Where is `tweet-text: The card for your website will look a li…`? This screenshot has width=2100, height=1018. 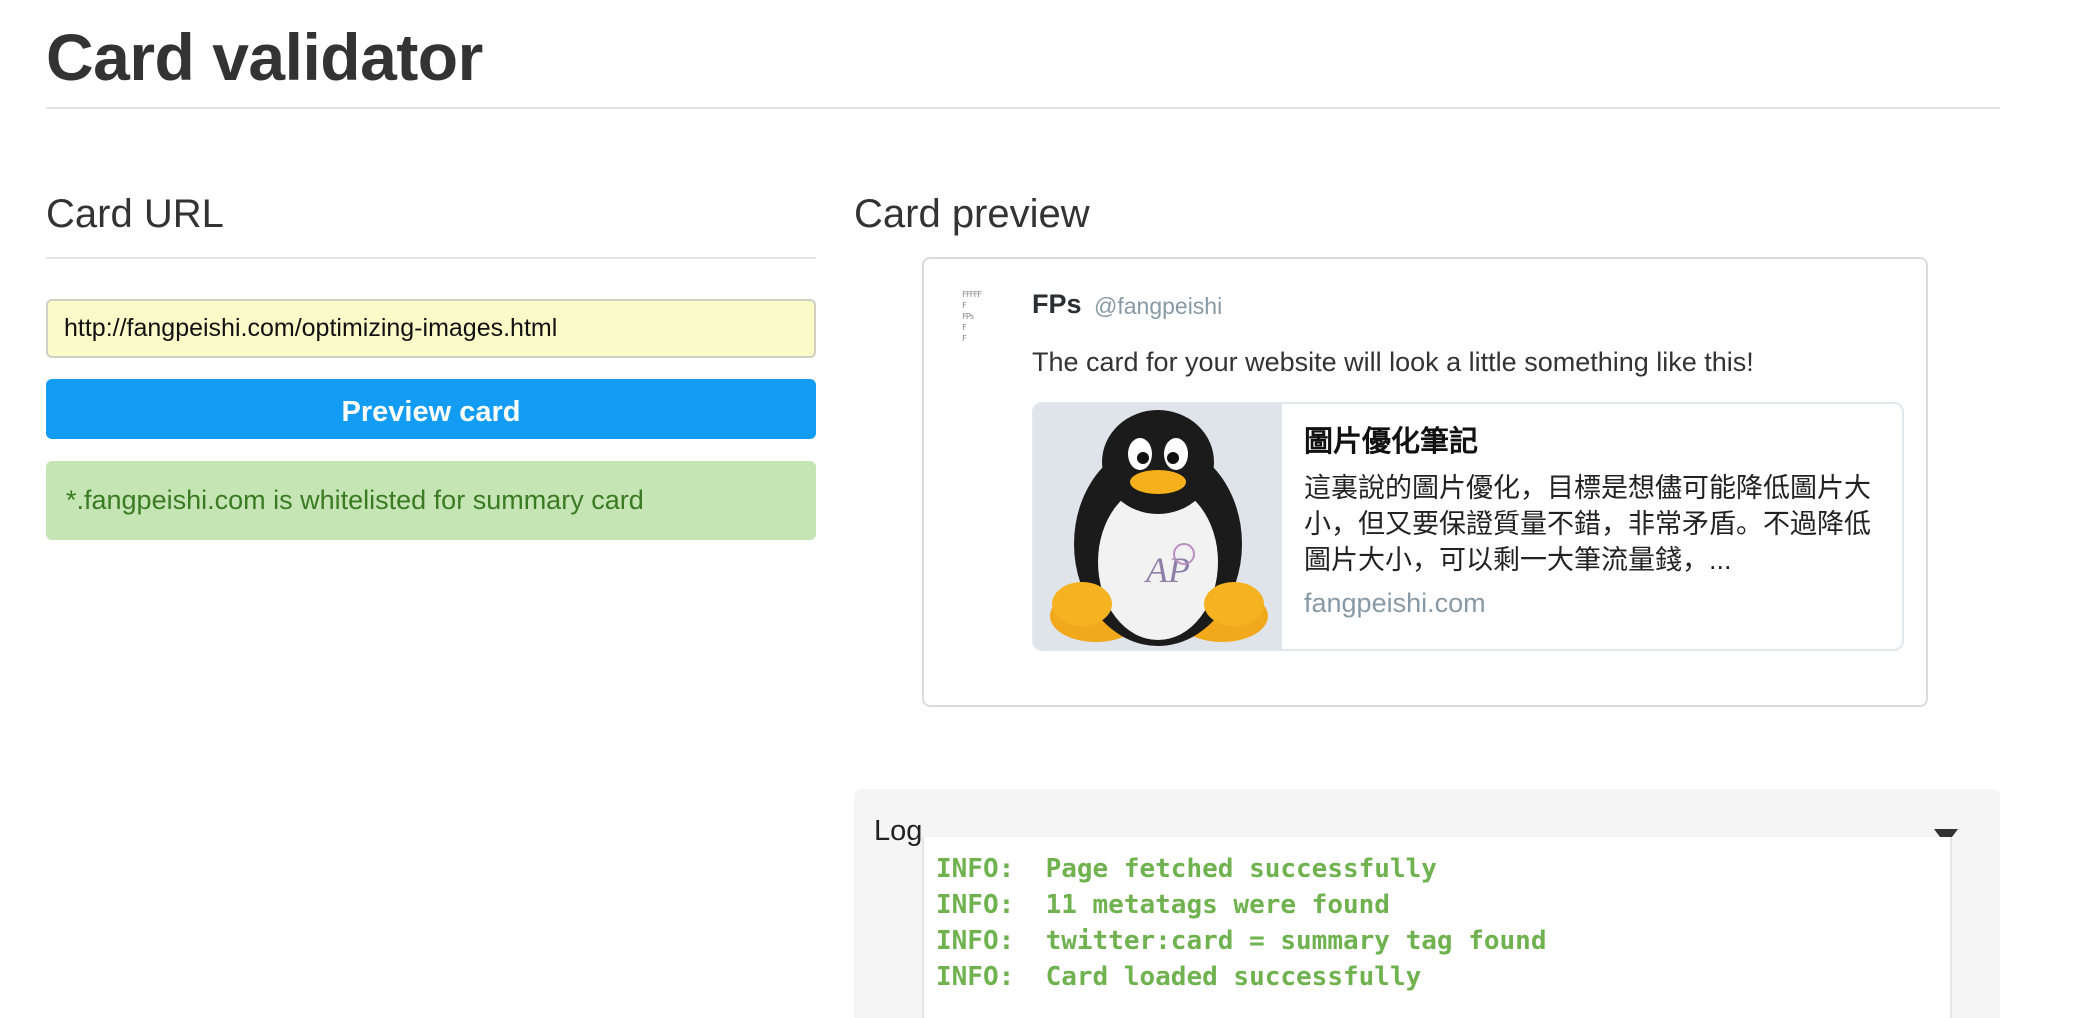
tweet-text: The card for your website will look a li… is located at coordinates (1393, 362).